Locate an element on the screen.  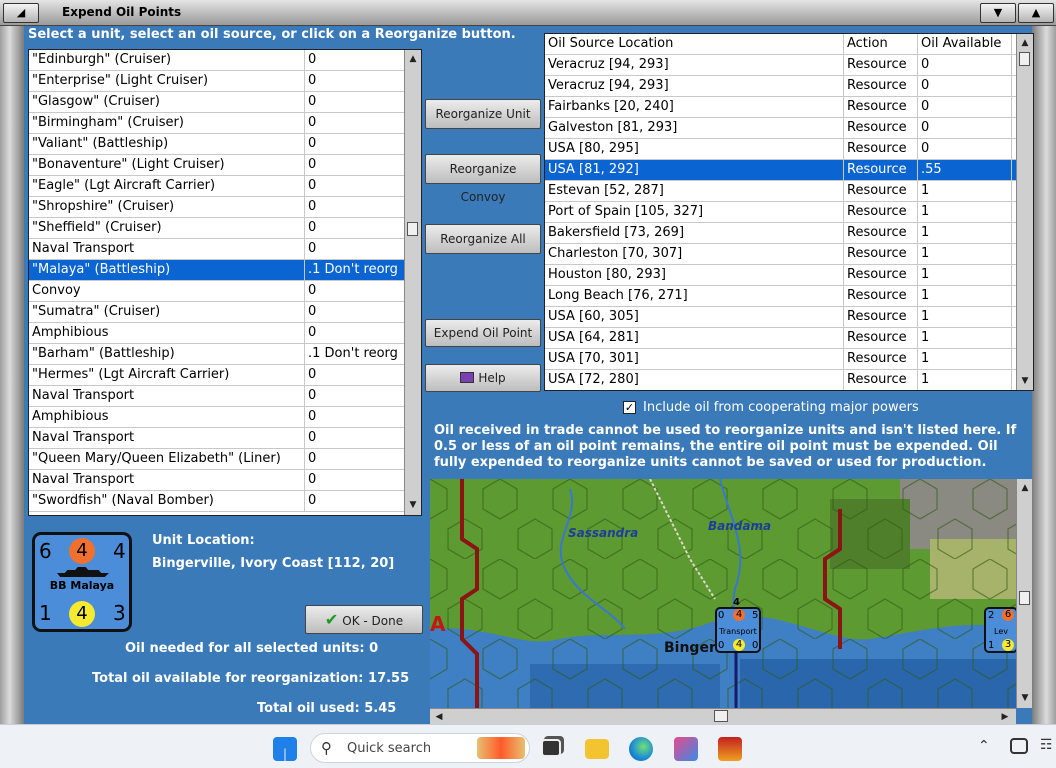
title-bar: ◢ Expend Oil Points ▼ ▲ is located at coordinates (528, 13).